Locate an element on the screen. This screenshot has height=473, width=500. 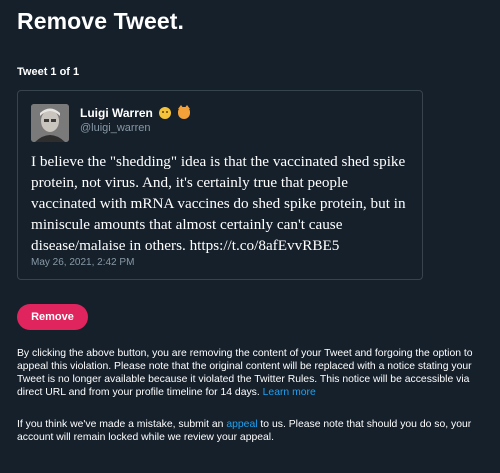
learn-more-link: Learn more is located at coordinates (289, 392).